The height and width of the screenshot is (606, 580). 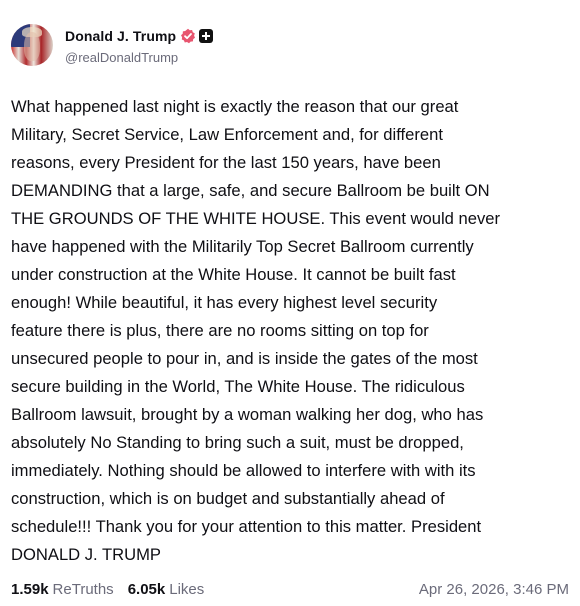 I want to click on retruths-stat: 1.59k ReTruths, so click(x=62, y=589).